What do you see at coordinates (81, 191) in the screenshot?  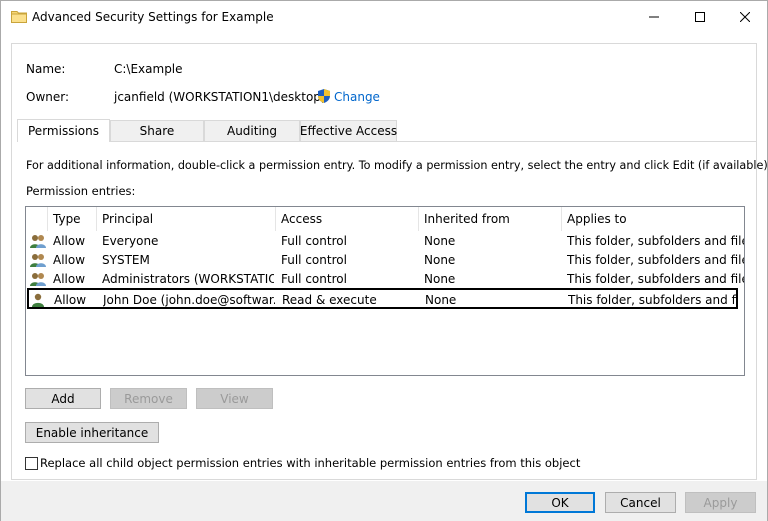 I see `permission-entries-label: Permission entries:` at bounding box center [81, 191].